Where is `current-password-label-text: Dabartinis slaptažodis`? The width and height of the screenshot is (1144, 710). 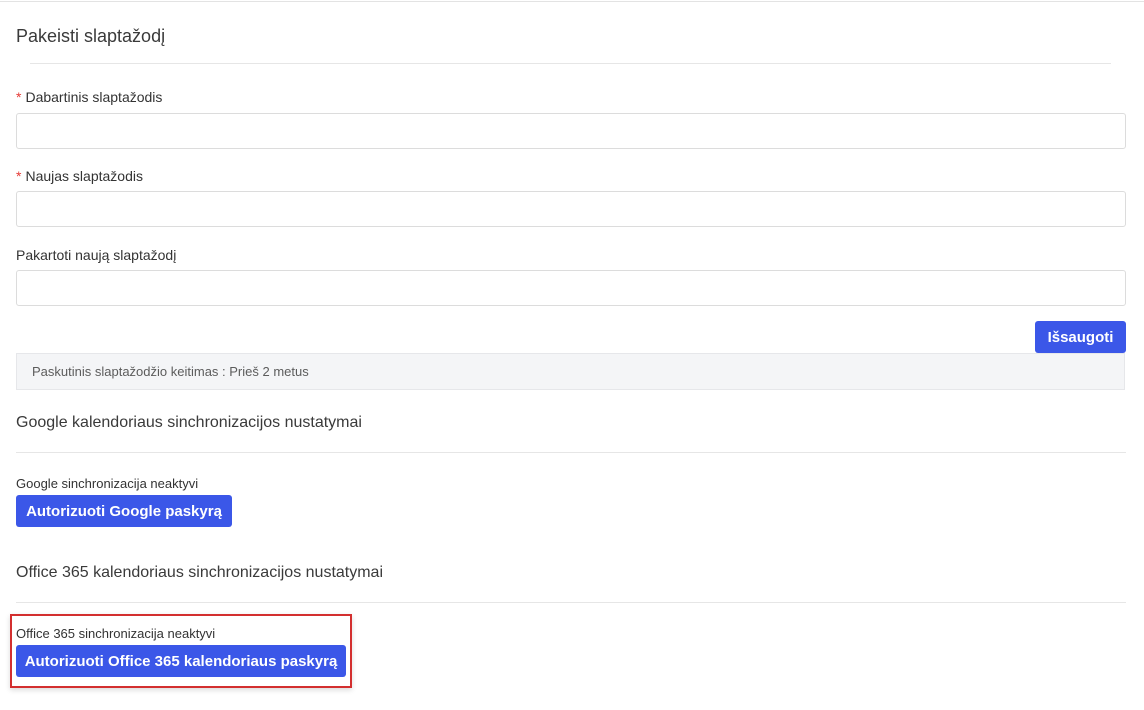 current-password-label-text: Dabartinis slaptažodis is located at coordinates (94, 97).